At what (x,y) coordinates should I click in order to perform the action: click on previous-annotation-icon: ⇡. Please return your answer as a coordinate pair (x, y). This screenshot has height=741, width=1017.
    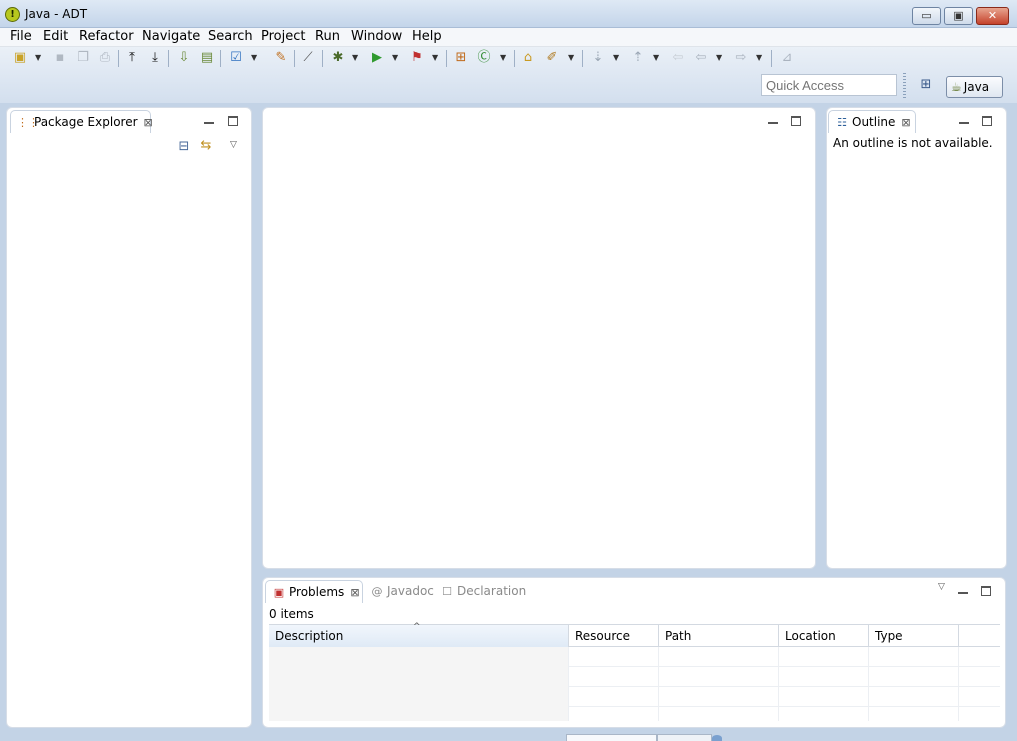
    Looking at the image, I should click on (638, 58).